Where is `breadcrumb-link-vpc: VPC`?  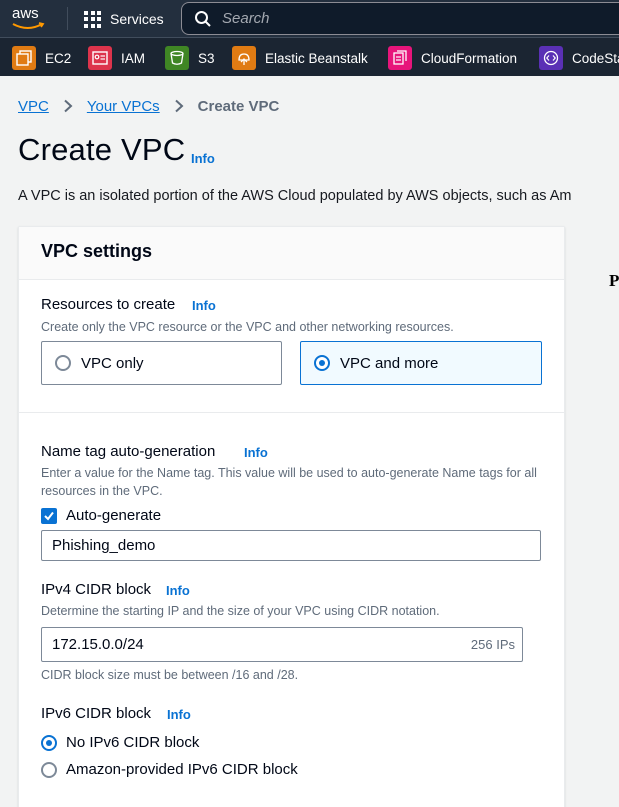
breadcrumb-link-vpc: VPC is located at coordinates (33, 106).